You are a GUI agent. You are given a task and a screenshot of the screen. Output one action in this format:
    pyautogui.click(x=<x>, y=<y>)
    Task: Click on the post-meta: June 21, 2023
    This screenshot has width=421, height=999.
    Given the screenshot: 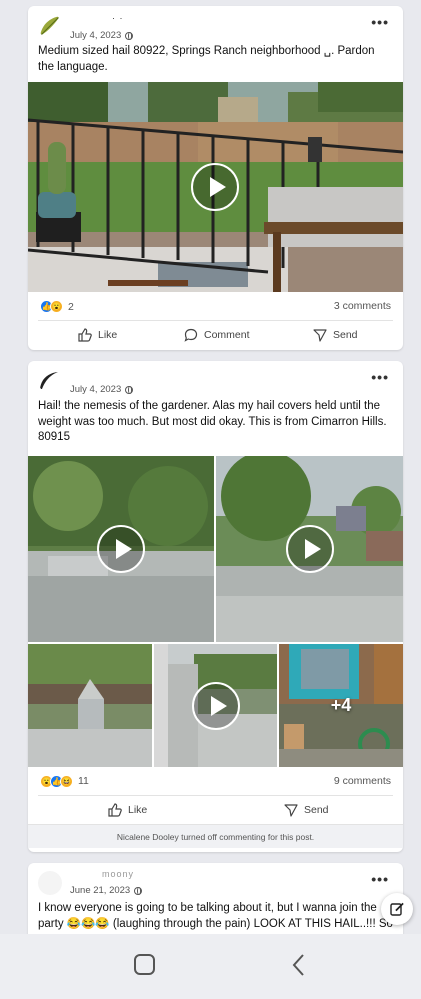 What is the action you would take?
    pyautogui.click(x=106, y=890)
    